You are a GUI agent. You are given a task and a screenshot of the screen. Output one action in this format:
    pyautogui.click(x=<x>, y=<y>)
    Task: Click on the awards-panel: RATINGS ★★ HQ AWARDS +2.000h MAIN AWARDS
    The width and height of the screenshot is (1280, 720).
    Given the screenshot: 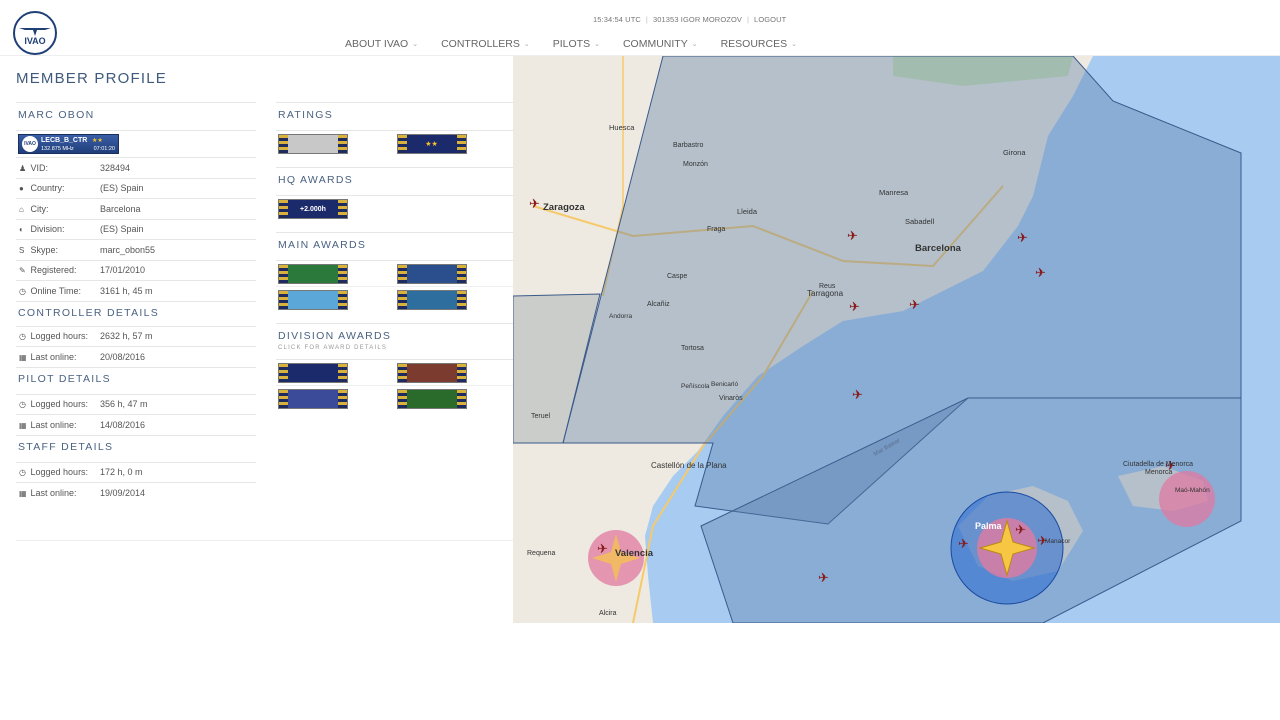 What is the action you would take?
    pyautogui.click(x=394, y=262)
    